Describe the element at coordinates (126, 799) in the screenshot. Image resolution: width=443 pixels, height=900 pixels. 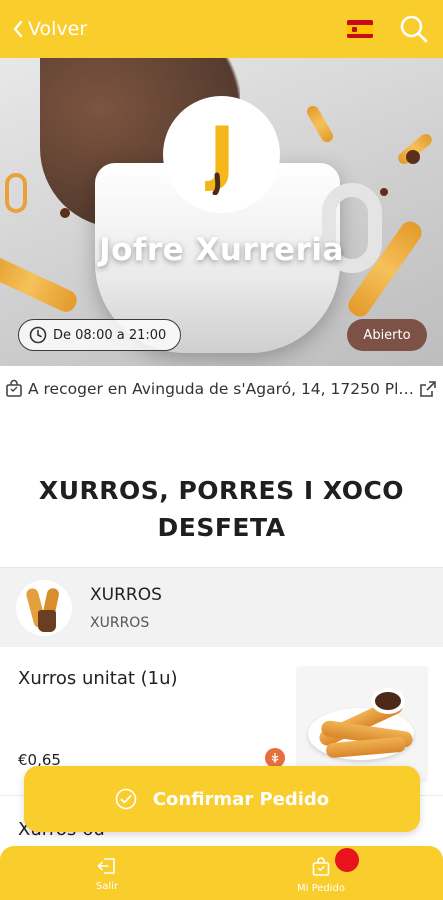
I see `check-circle-icon` at that location.